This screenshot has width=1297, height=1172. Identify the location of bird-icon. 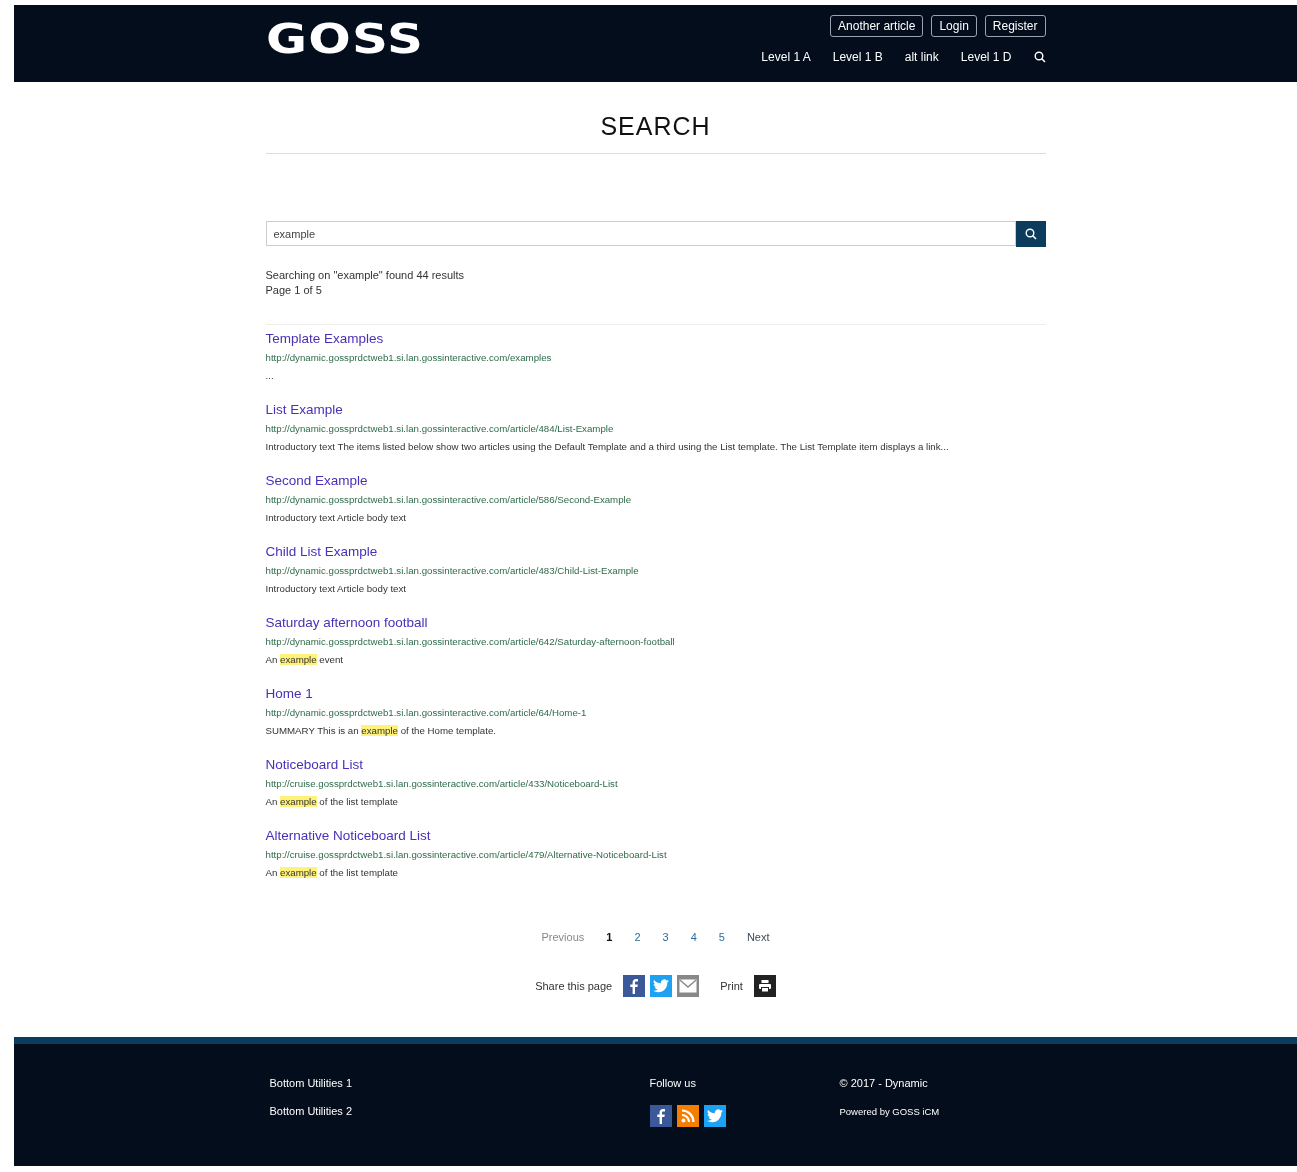
(714, 1116).